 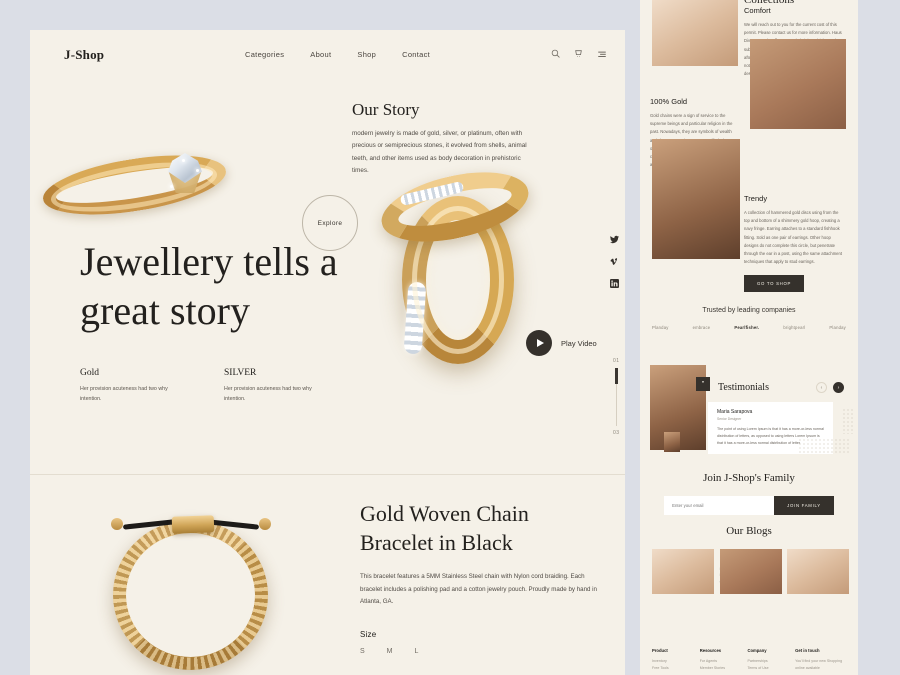 What do you see at coordinates (804, 505) in the screenshot?
I see `join-family-button: JOIN FAMILY` at bounding box center [804, 505].